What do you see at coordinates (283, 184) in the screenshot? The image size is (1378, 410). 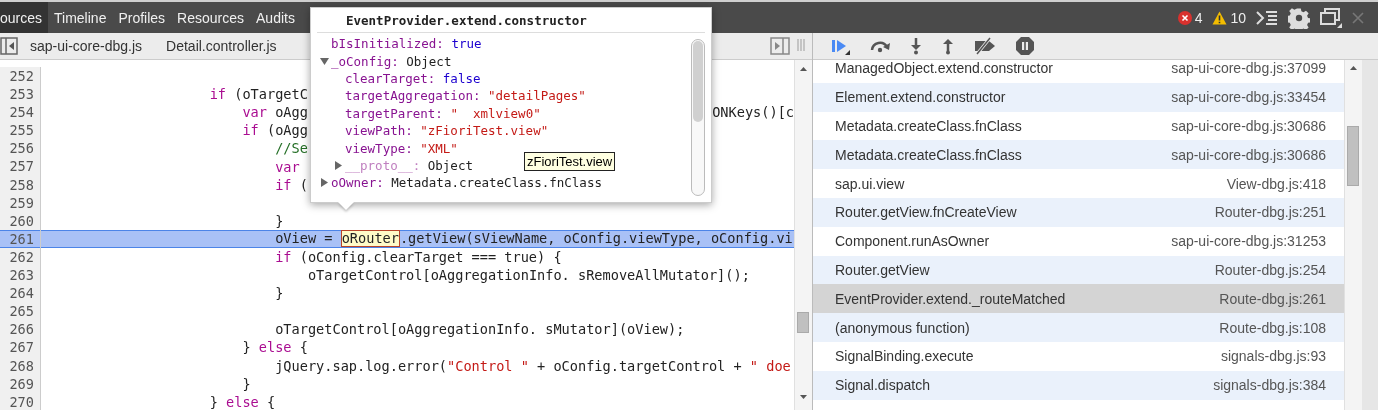 I see `code-token: if` at bounding box center [283, 184].